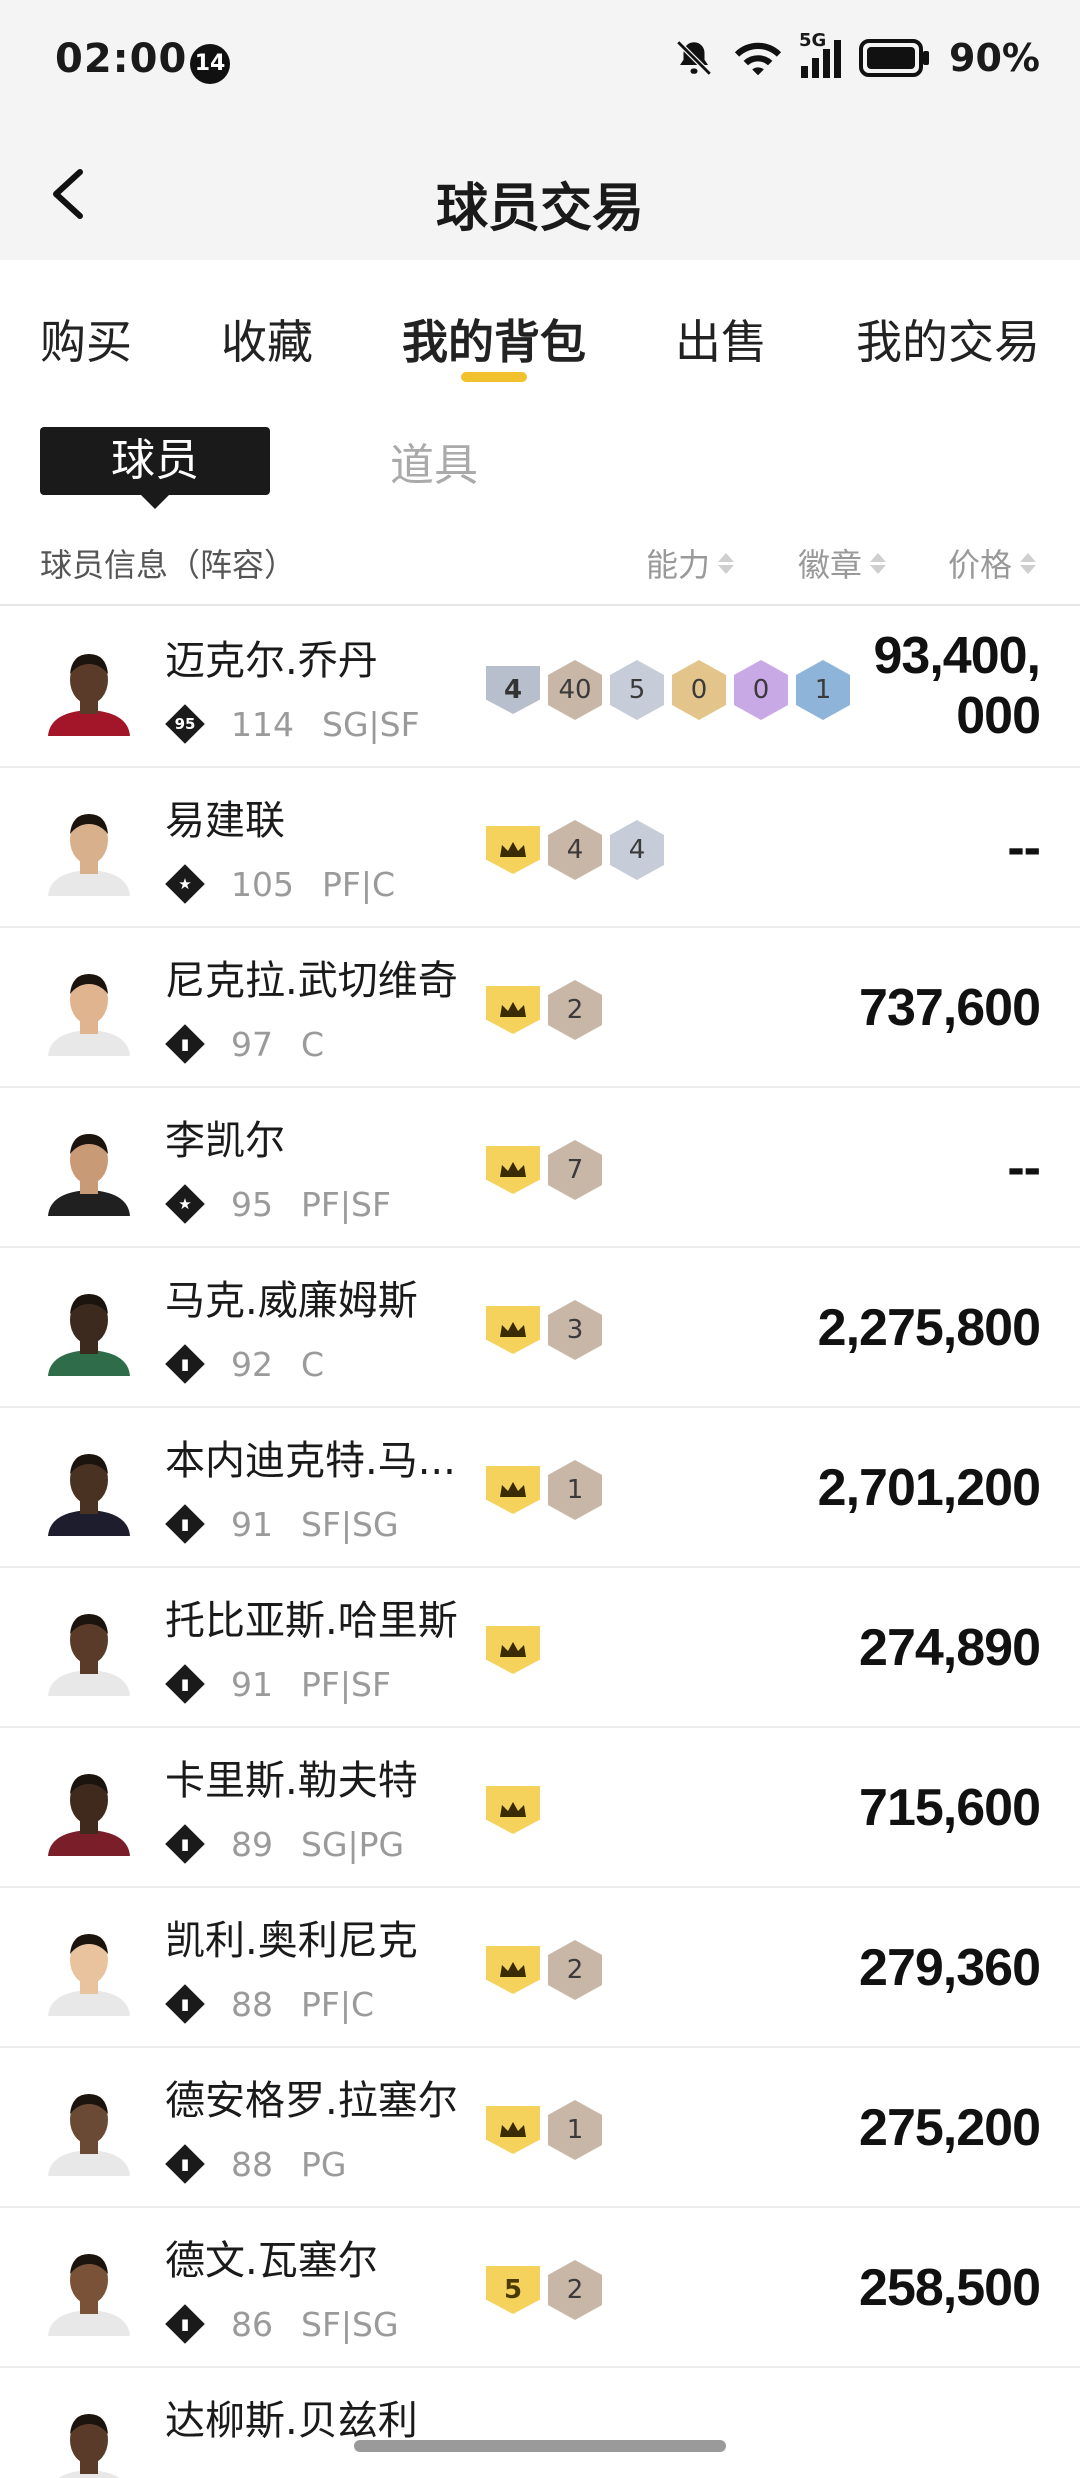 This screenshot has width=1080, height=2478. I want to click on player-meta: ▮ 97 C, so click(244, 1044).